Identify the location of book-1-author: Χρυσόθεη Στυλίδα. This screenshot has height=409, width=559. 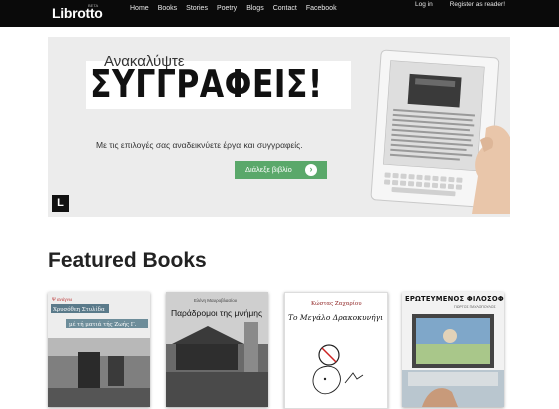
(79, 309).